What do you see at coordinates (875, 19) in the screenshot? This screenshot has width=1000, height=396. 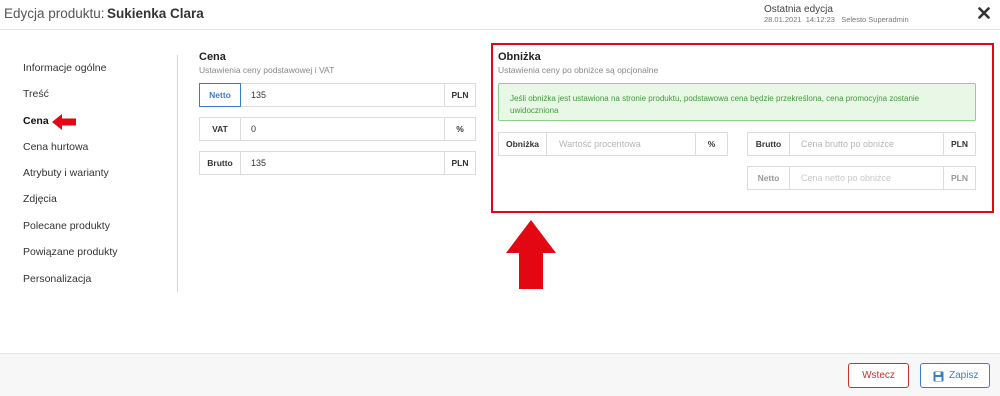 I see `last-edit-user: Selesto Superadmin` at bounding box center [875, 19].